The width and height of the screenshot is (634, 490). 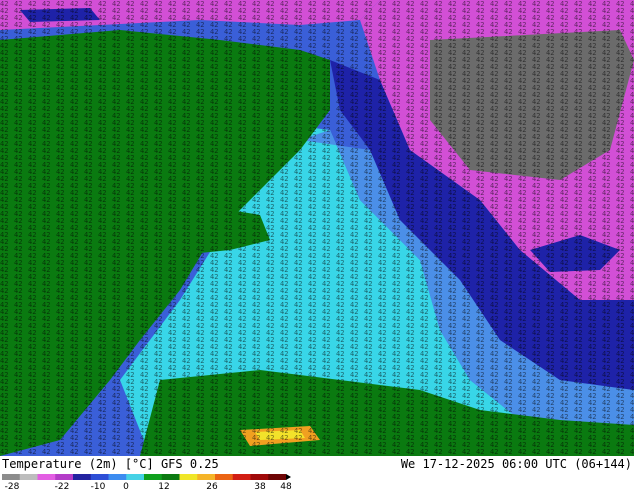 What do you see at coordinates (98, 486) in the screenshot?
I see `scale-tick-label: -10` at bounding box center [98, 486].